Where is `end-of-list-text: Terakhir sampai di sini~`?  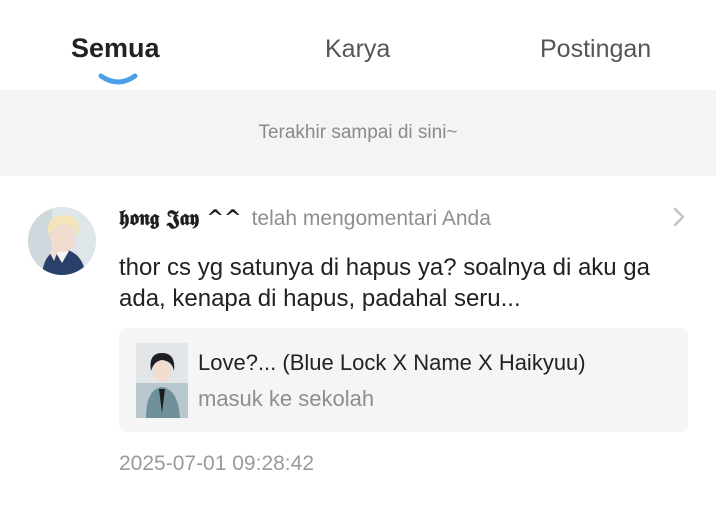 end-of-list-text: Terakhir sampai di sini~ is located at coordinates (358, 132).